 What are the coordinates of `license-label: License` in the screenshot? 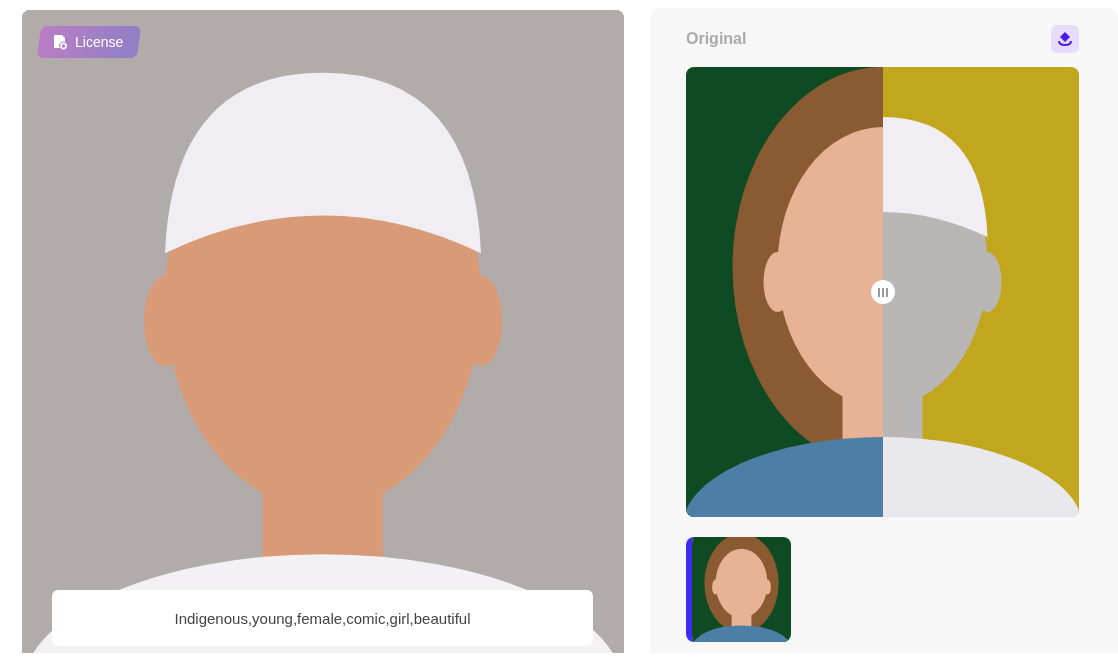 It's located at (99, 42).